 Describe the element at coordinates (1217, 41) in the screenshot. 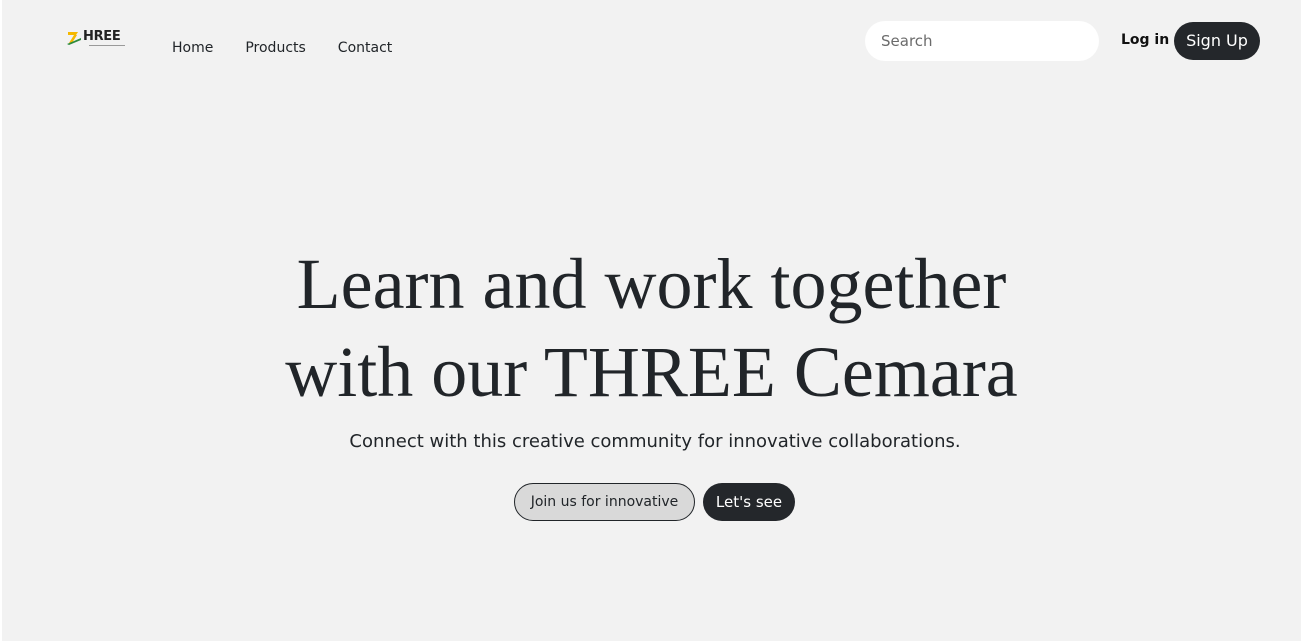

I see `signup-button: Sign Up` at that location.